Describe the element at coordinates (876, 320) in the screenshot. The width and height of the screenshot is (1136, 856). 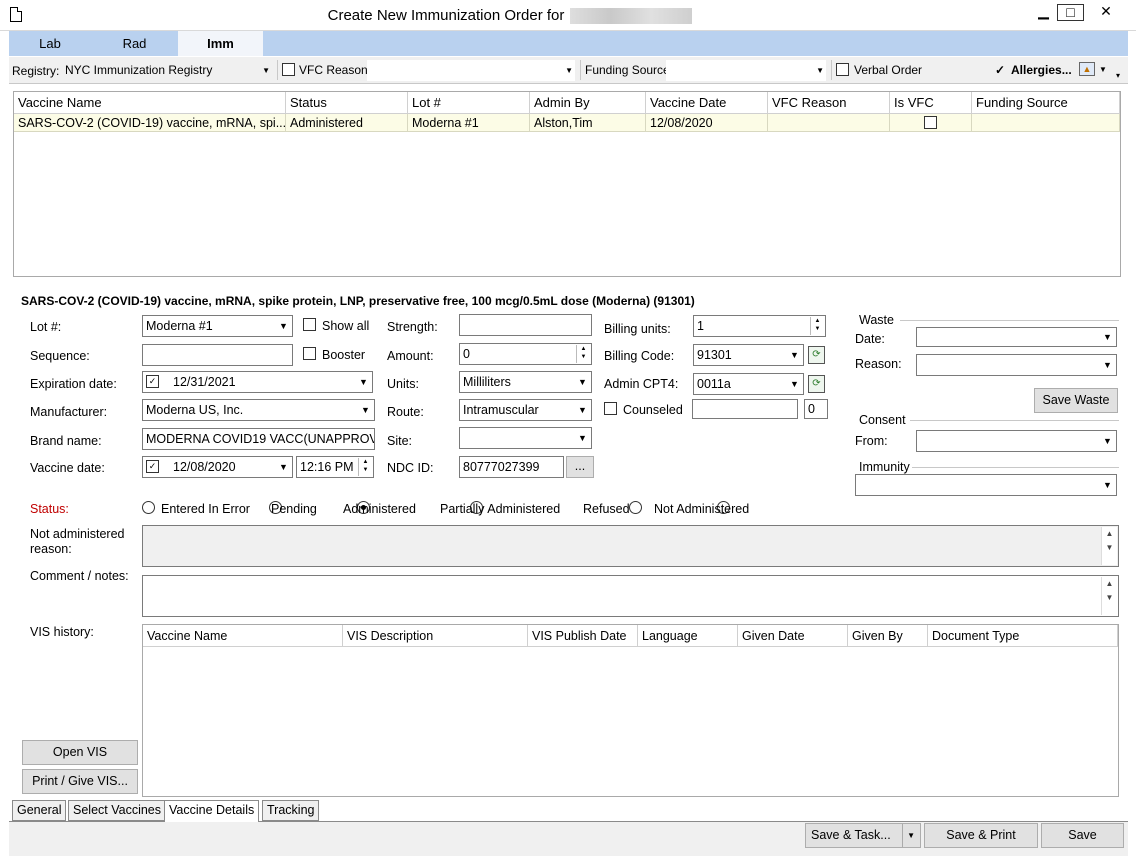
I see `waste-legend: Waste` at that location.